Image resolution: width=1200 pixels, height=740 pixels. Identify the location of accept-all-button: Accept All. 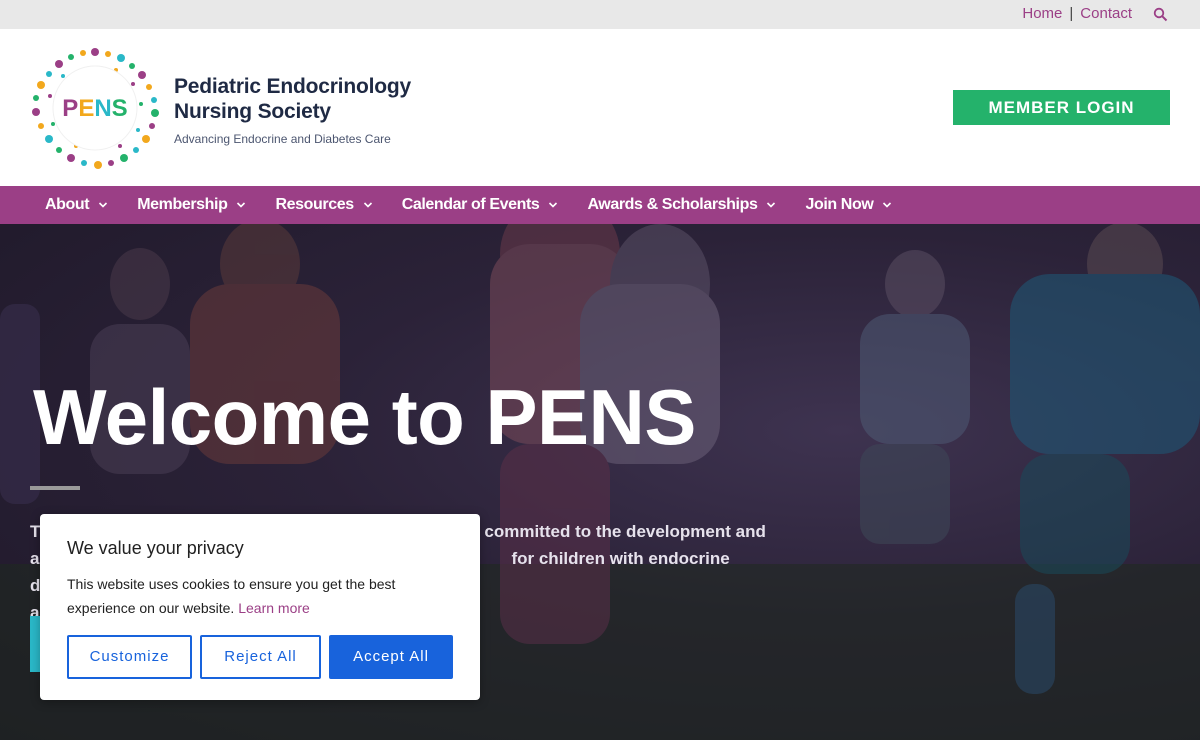
(391, 657).